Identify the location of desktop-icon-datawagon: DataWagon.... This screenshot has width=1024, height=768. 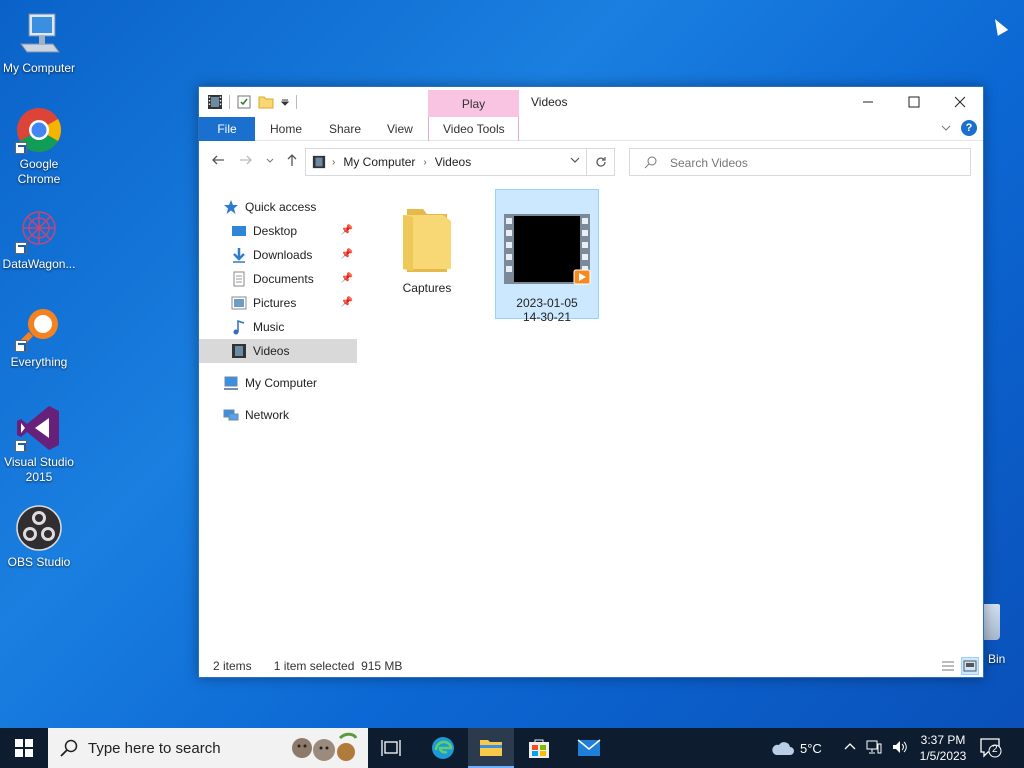
(39, 239).